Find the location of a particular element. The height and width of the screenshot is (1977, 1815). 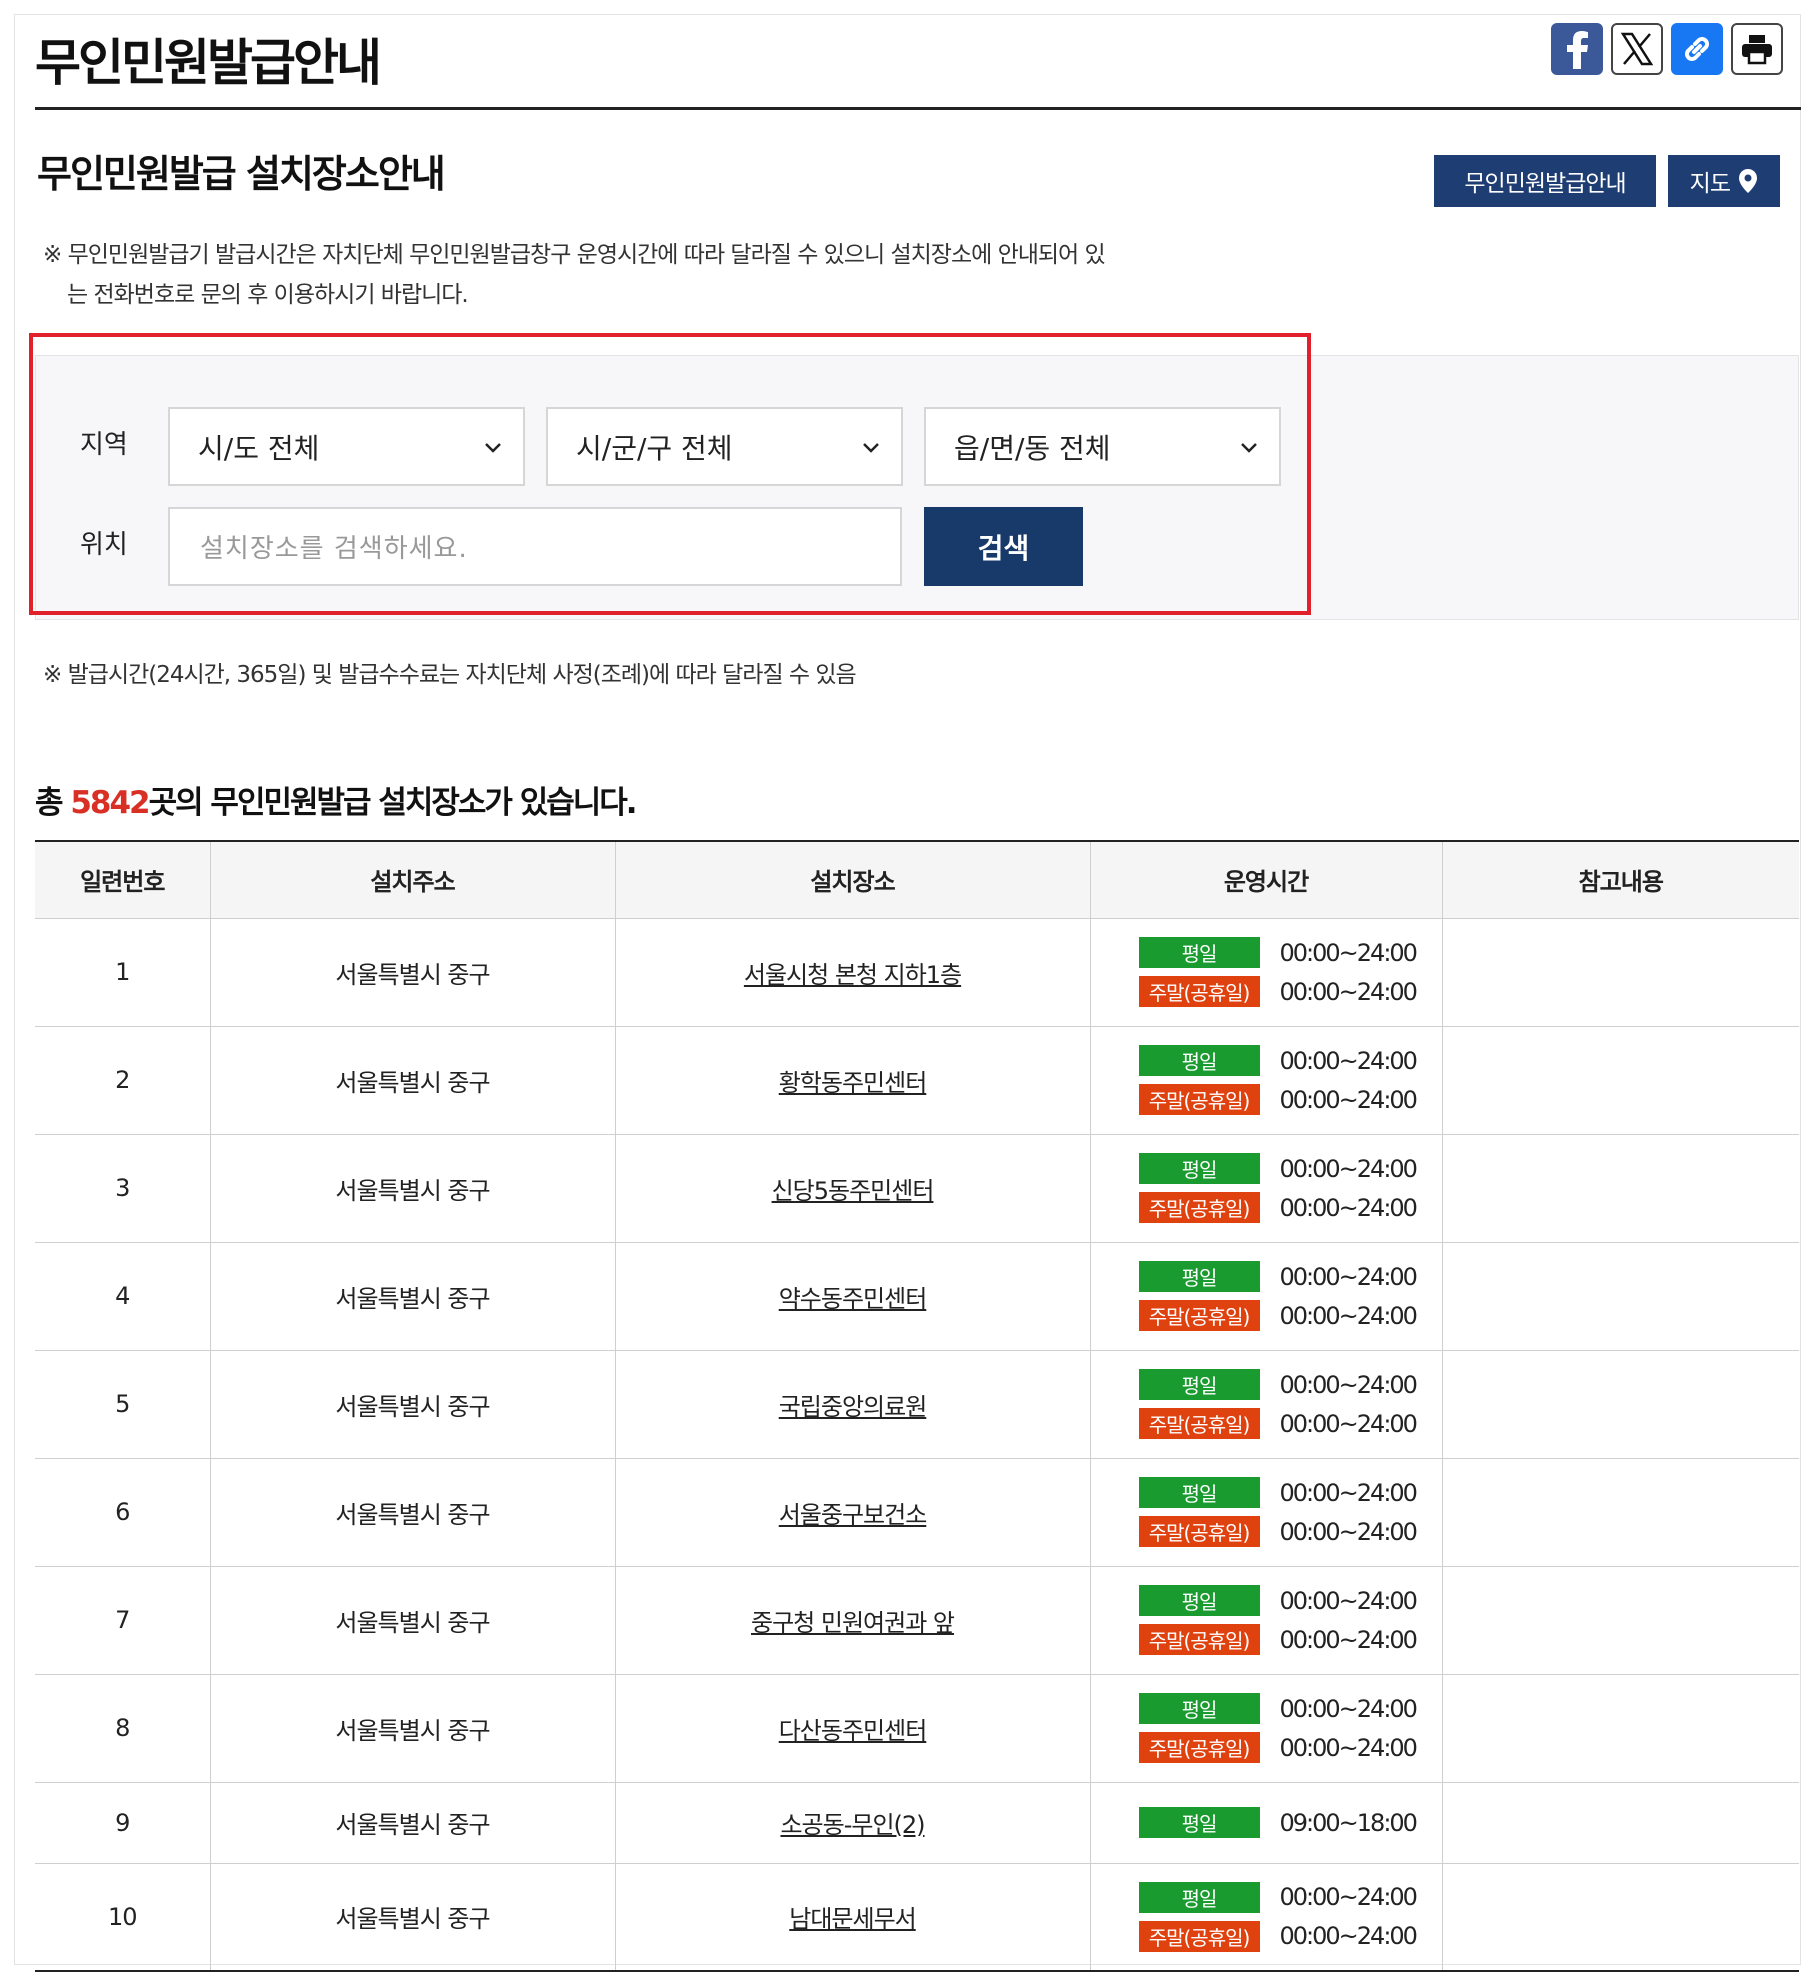

share-toolbar is located at coordinates (1667, 49).